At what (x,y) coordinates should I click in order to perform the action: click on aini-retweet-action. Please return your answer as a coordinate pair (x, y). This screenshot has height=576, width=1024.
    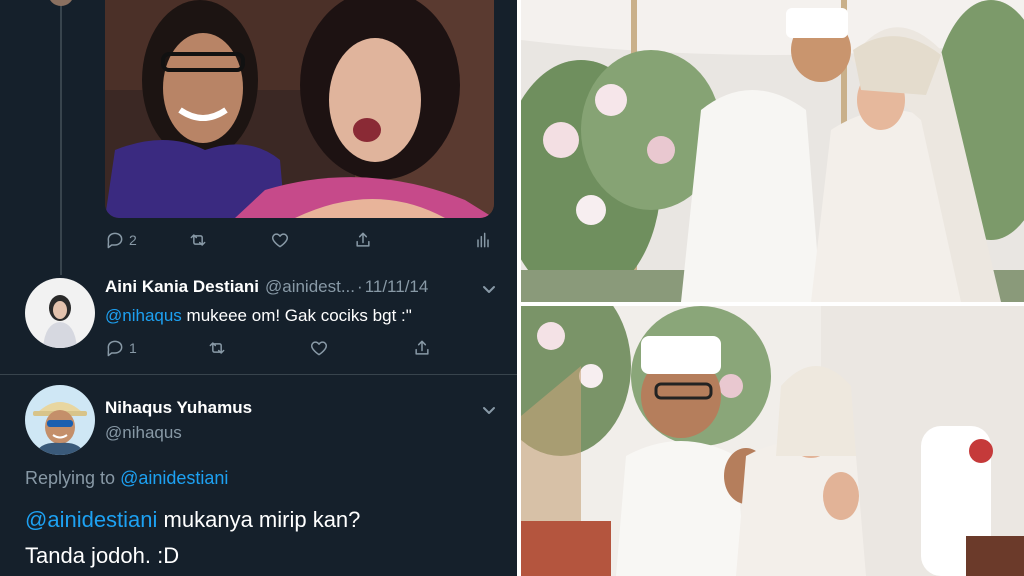
    Looking at the image, I should click on (217, 348).